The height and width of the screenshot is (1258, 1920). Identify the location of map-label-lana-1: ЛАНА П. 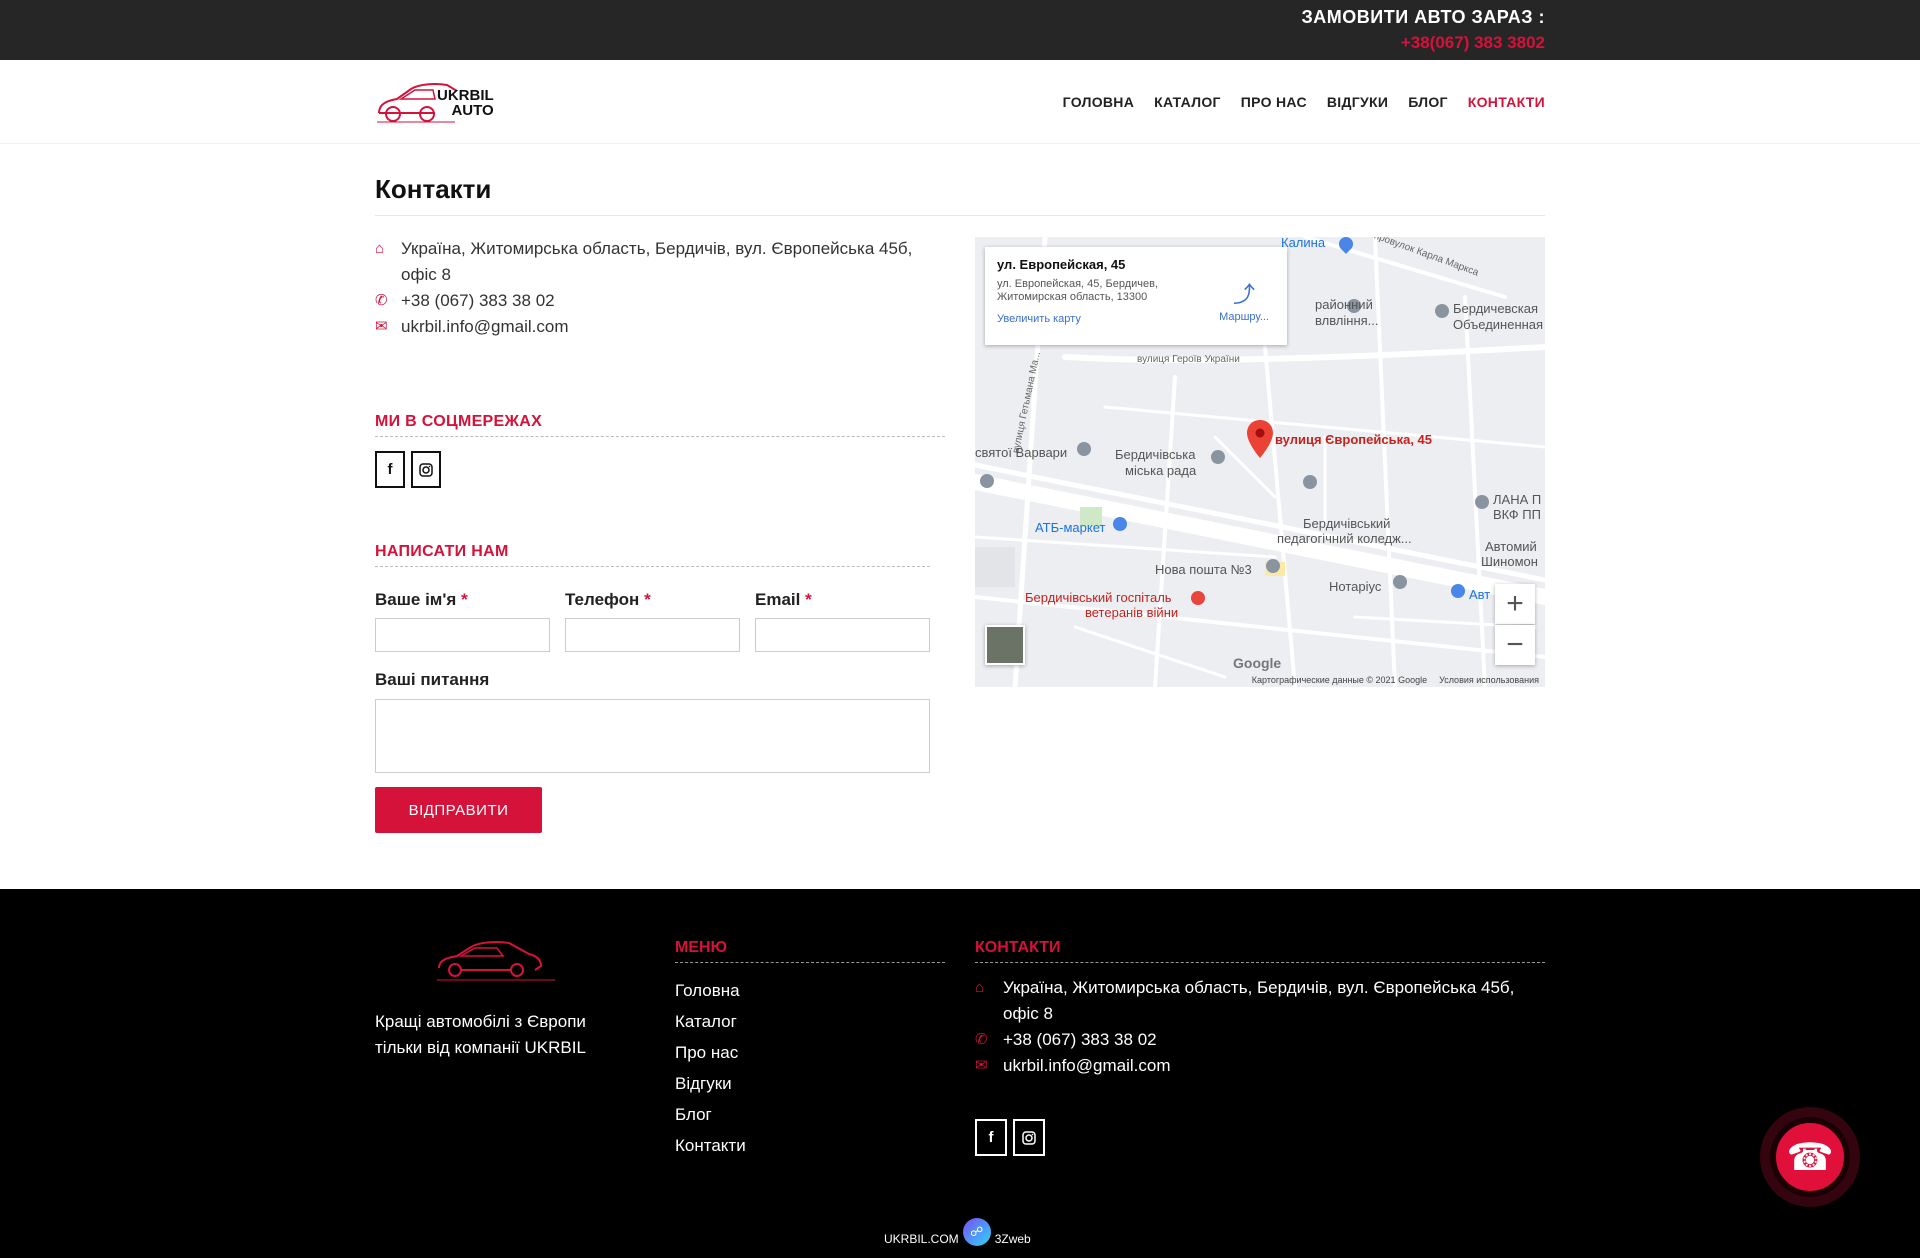
(1517, 499).